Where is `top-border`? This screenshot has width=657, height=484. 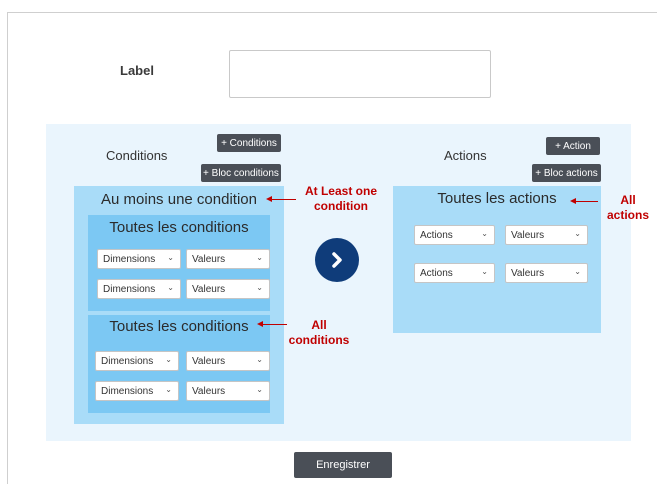 top-border is located at coordinates (332, 12).